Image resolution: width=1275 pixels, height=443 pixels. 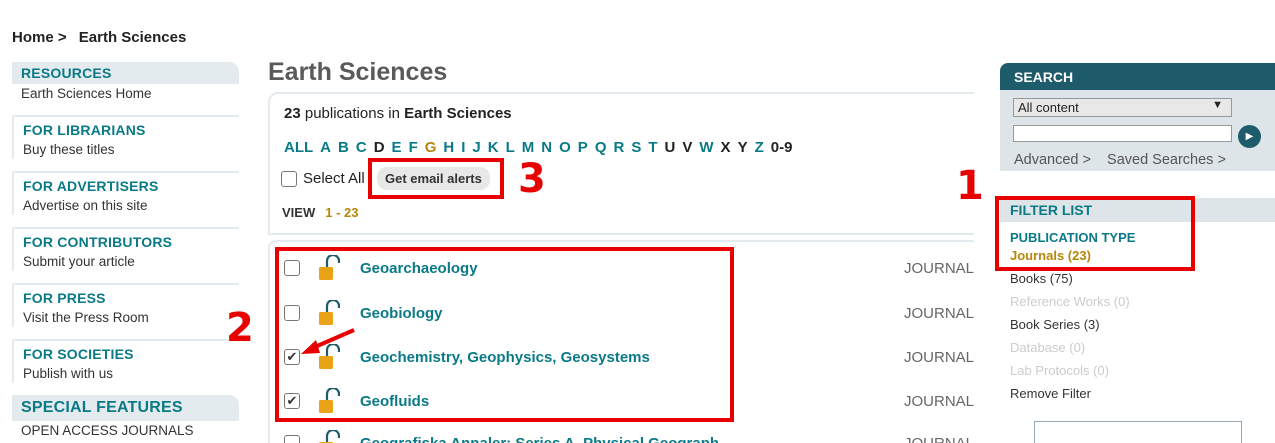 What do you see at coordinates (397, 147) in the screenshot?
I see `alpha-letter-e: E` at bounding box center [397, 147].